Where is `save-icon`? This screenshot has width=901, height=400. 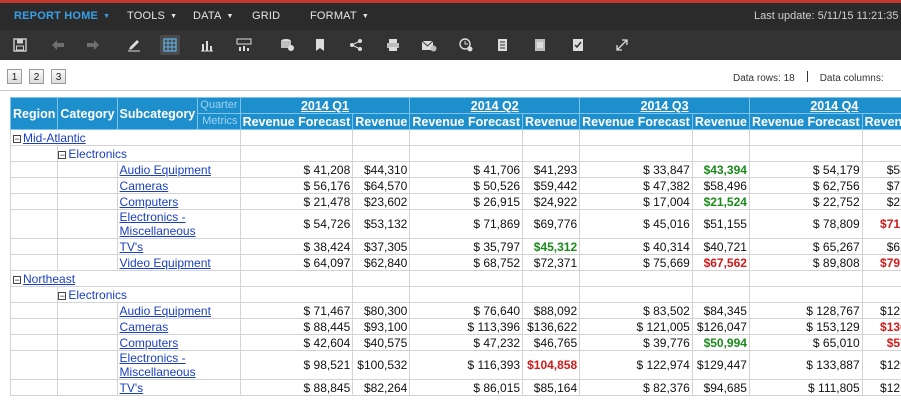 save-icon is located at coordinates (20, 45).